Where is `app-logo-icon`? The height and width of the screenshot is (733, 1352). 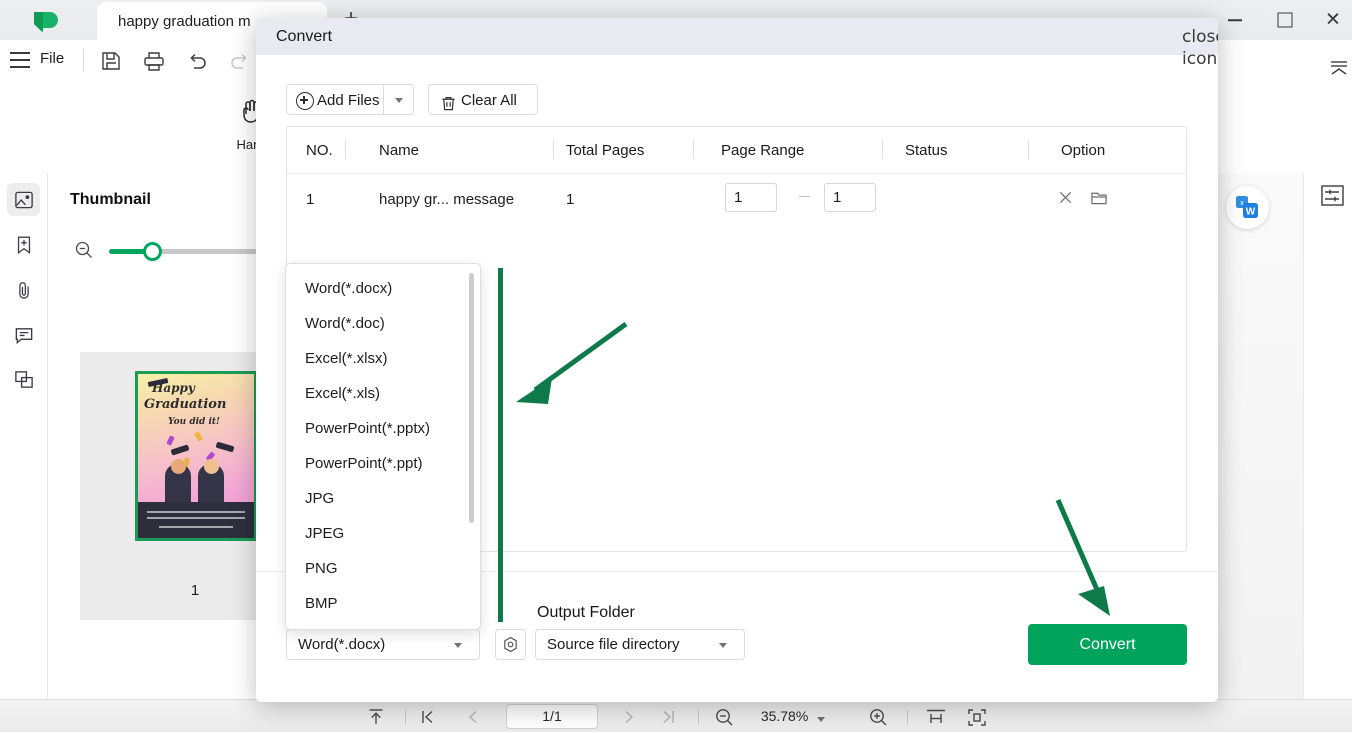 app-logo-icon is located at coordinates (45, 22).